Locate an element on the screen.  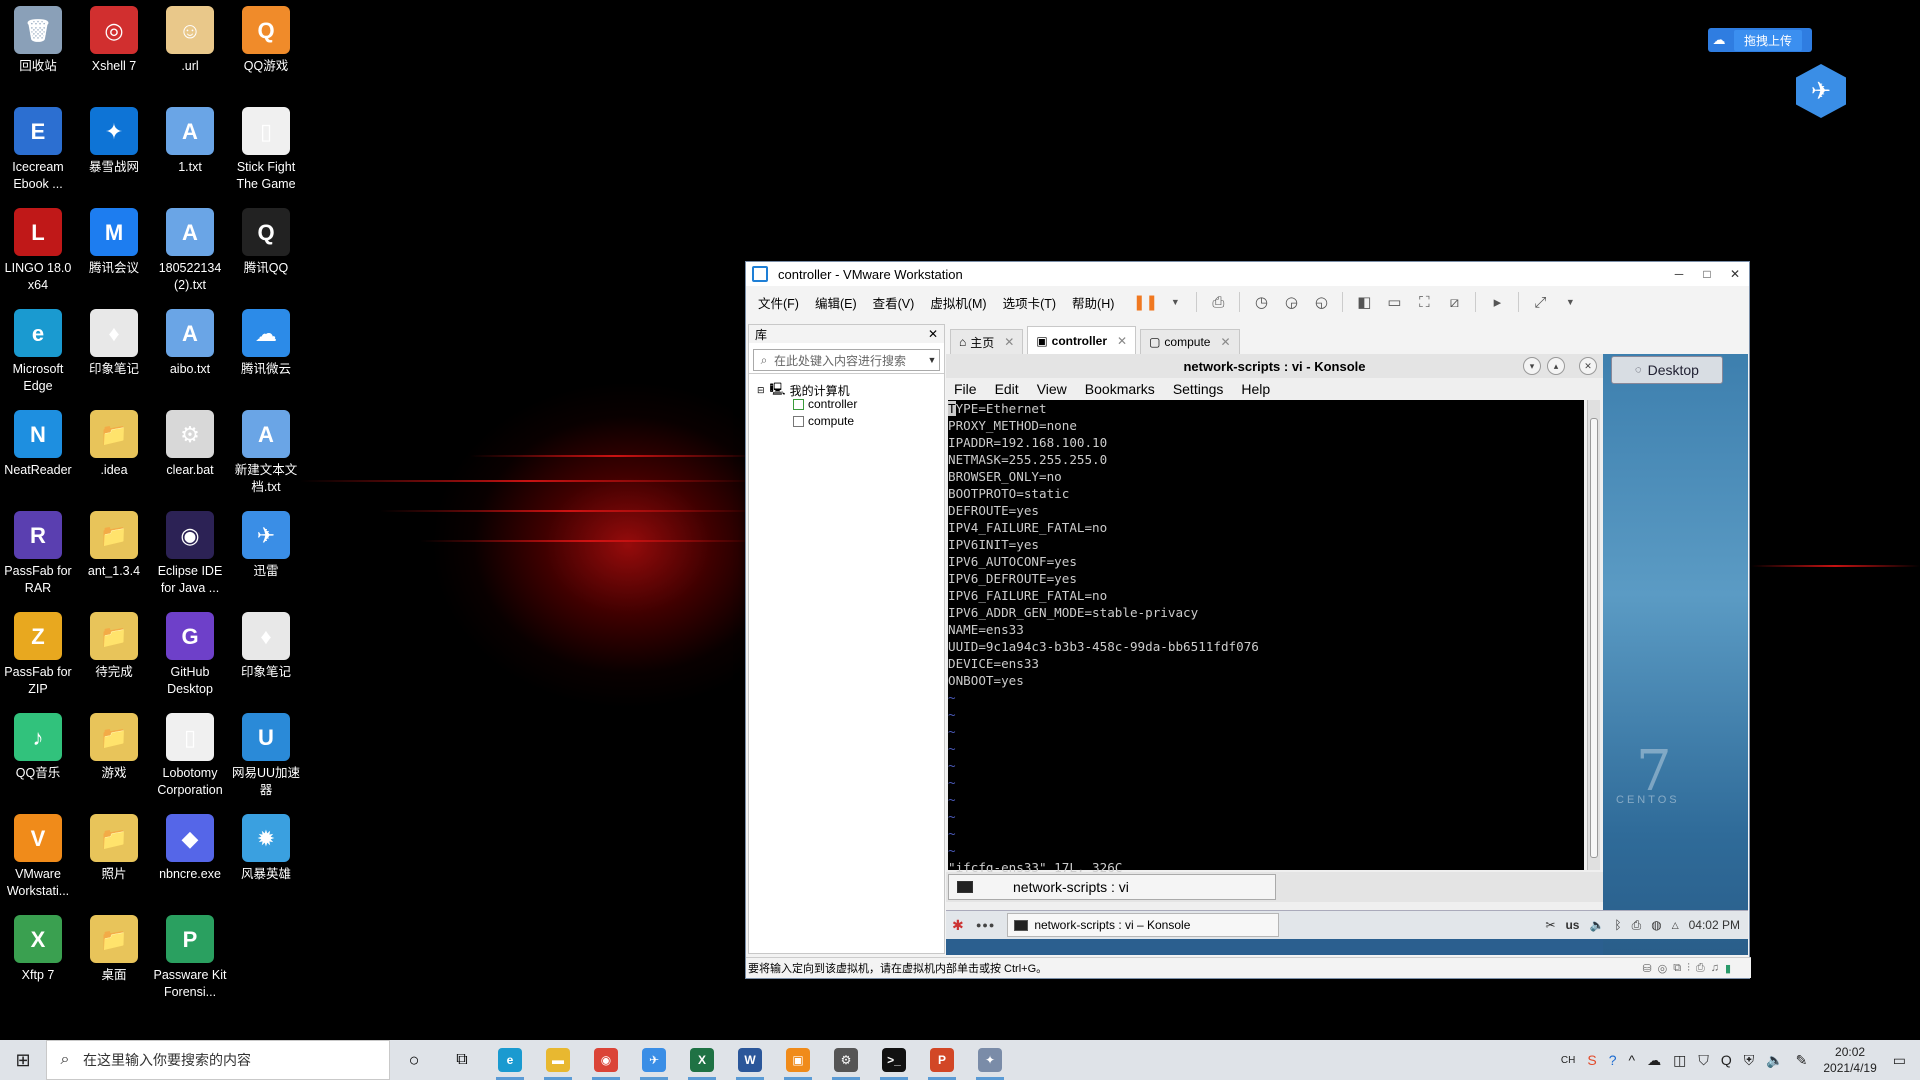
desktop-icon-item: U 网易UU加速 器 is located at coordinates (266, 753).